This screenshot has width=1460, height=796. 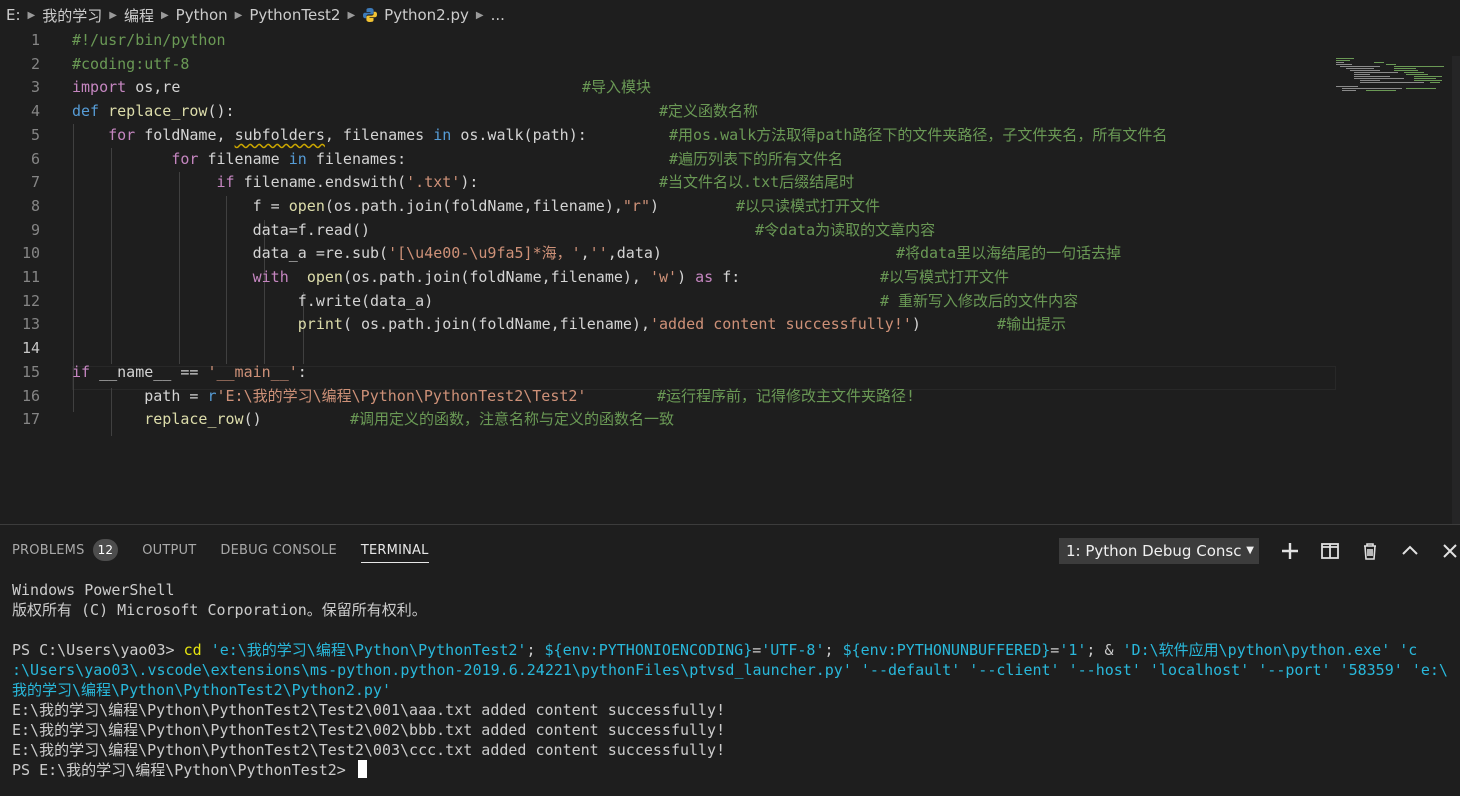 I want to click on breadcrumb-item: Python2.py, so click(x=415, y=15).